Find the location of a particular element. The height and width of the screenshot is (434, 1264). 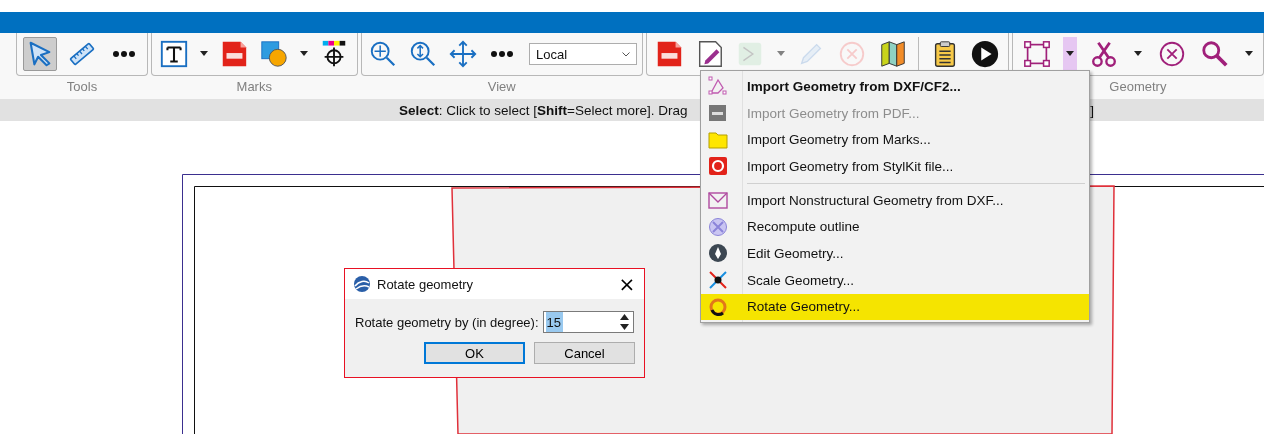

select-tool-button is located at coordinates (40, 54).